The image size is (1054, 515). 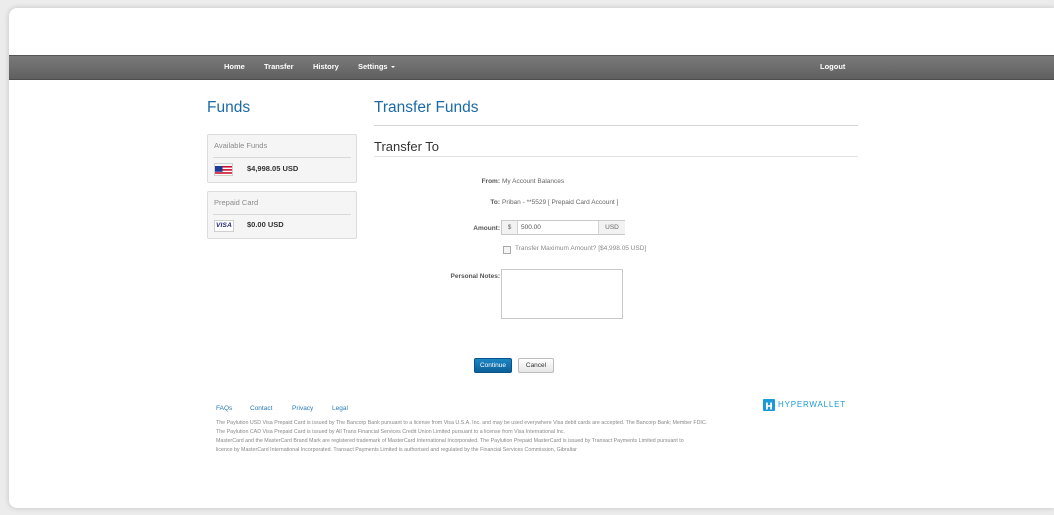 What do you see at coordinates (616, 125) in the screenshot?
I see `title-divider` at bounding box center [616, 125].